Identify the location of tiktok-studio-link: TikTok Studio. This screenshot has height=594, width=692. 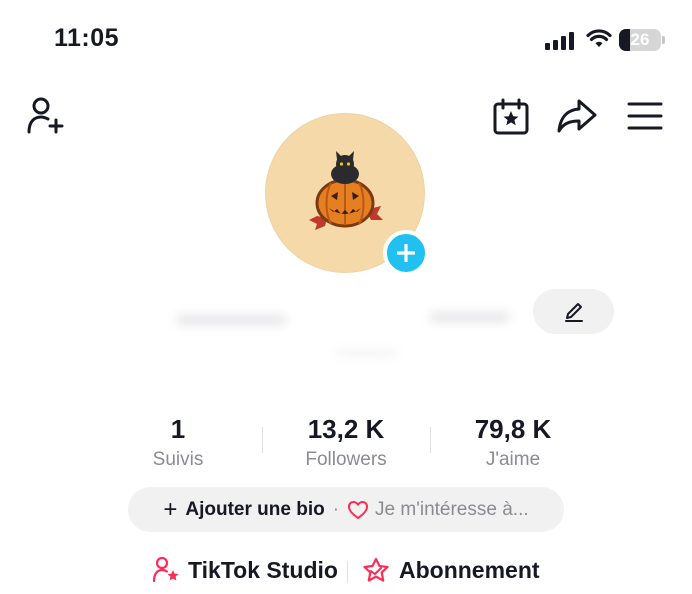
(245, 570).